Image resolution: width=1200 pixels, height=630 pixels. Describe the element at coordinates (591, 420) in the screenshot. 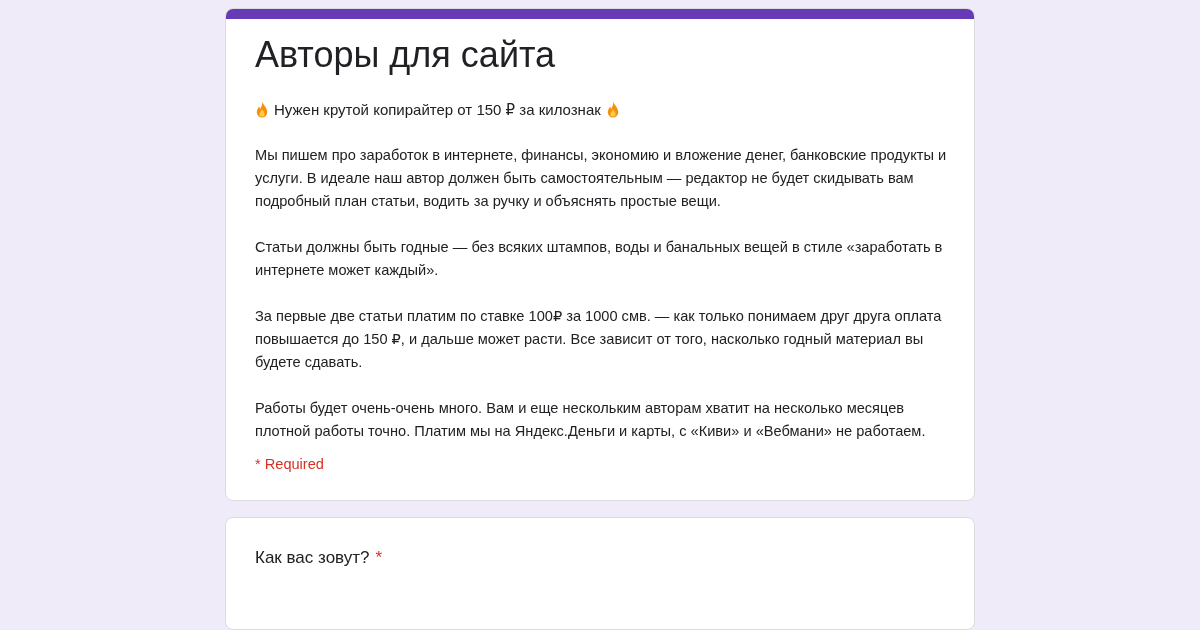

I see `description-paragraph: Работы будет очень-очень много. Вам и еще нескольким авторам хватит на несколько месяцев плотной работы точно. Платим мы на Яндекс.Деньги и карты, с «Киви» и «Вебмани» не работаем.` at that location.